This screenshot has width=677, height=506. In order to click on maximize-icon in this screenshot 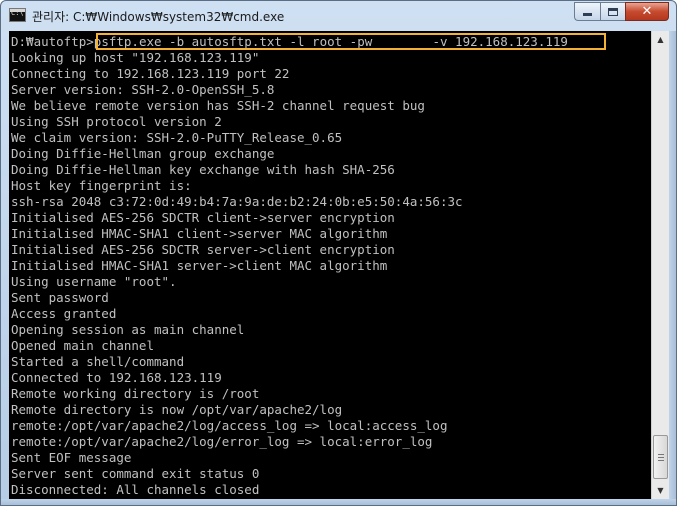, I will do `click(613, 11)`.